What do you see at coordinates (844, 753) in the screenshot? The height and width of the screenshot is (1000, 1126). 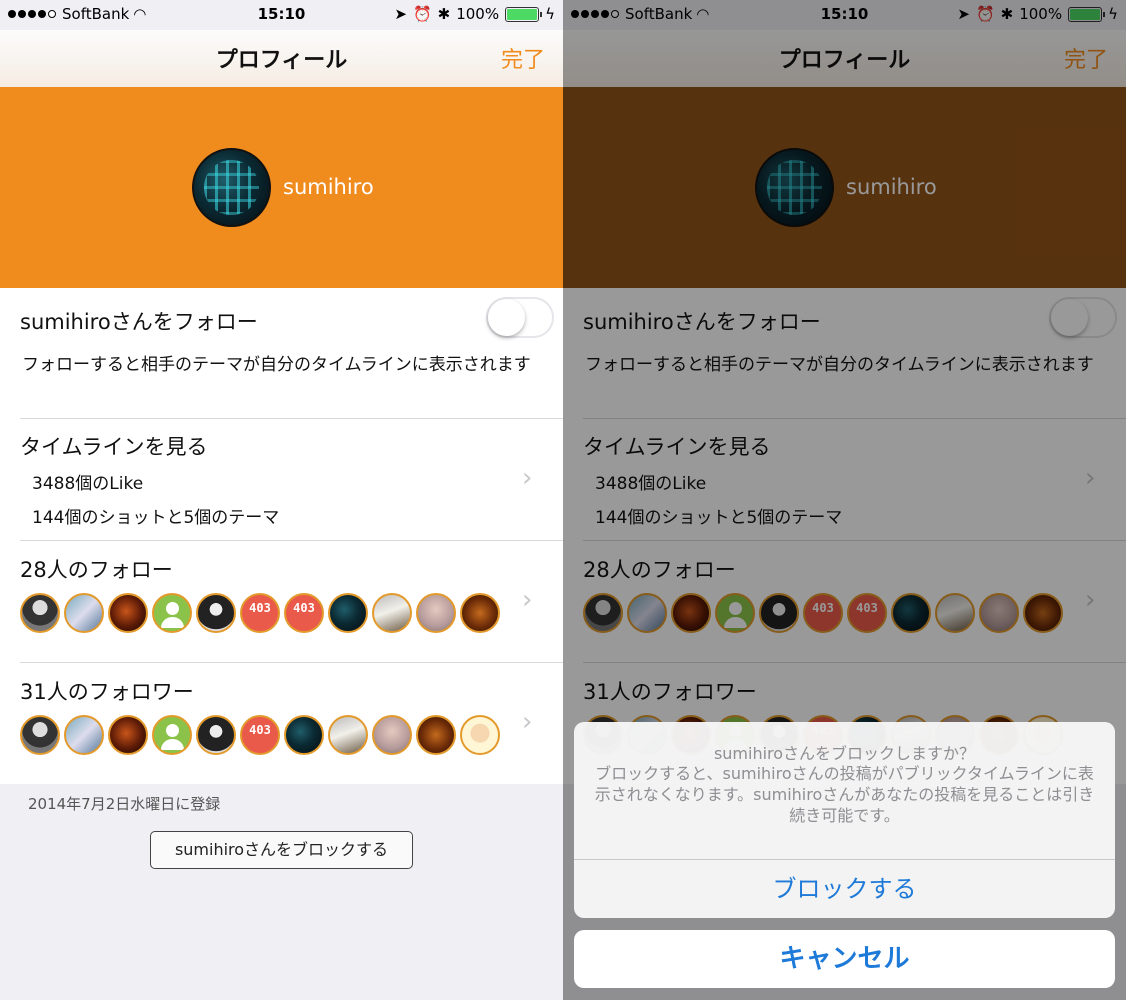 I see `action-sheet-title: sumihiroさんをブロックしますか？` at bounding box center [844, 753].